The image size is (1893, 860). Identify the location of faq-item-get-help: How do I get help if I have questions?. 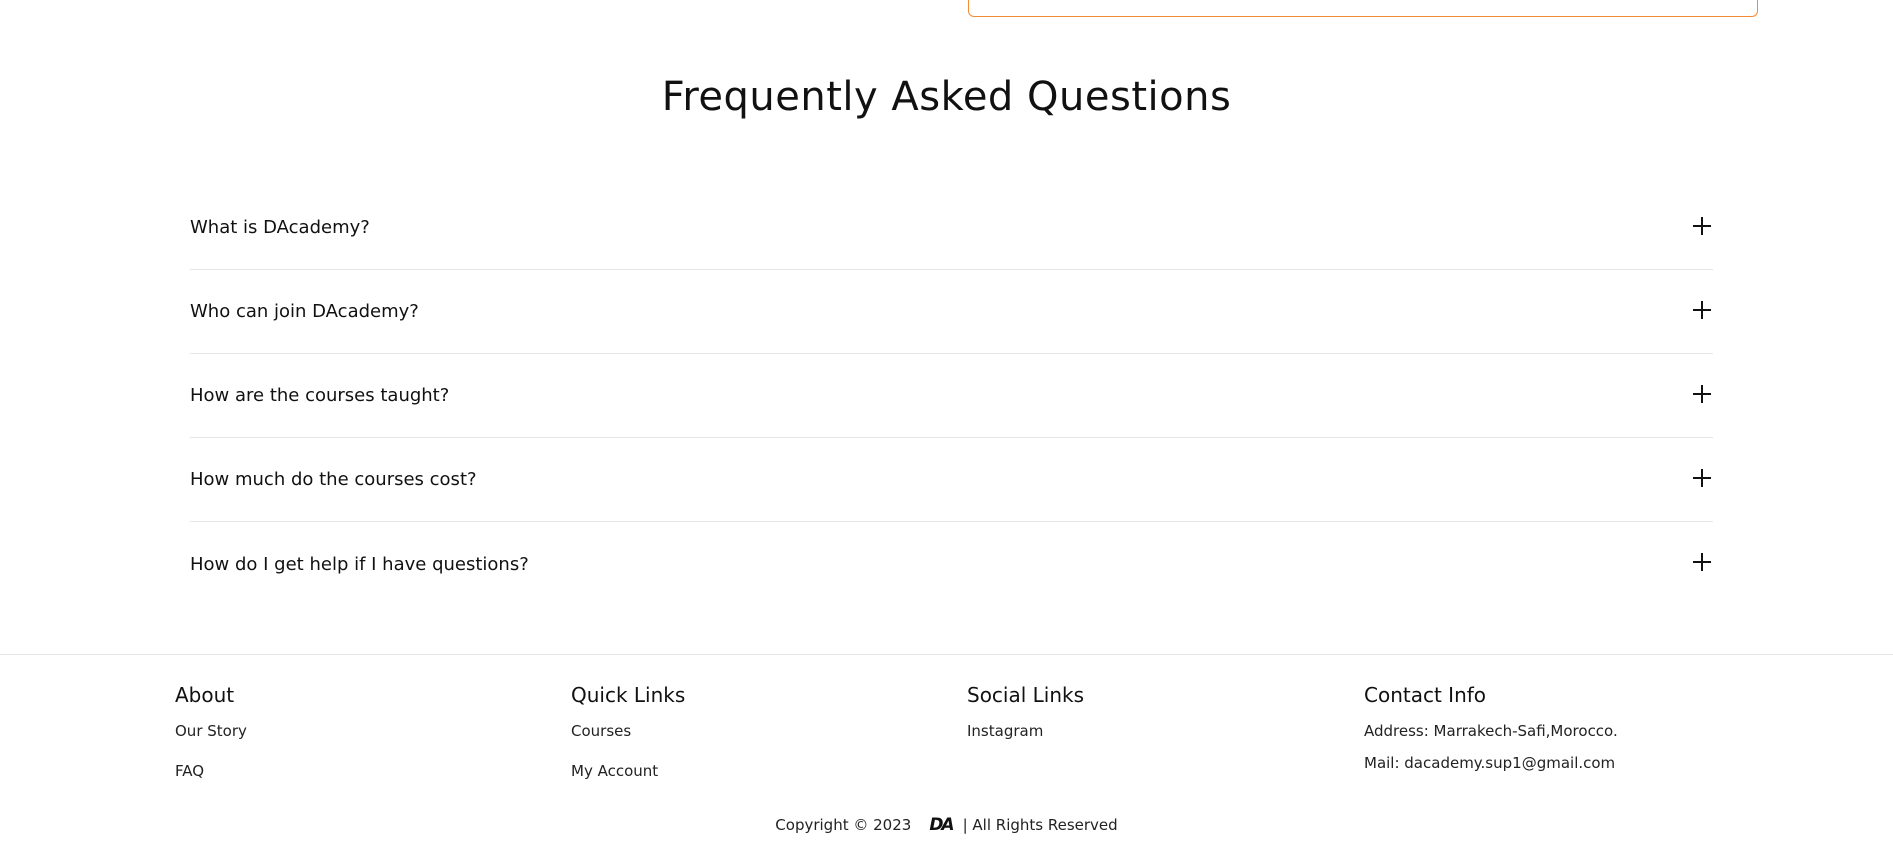
(951, 564).